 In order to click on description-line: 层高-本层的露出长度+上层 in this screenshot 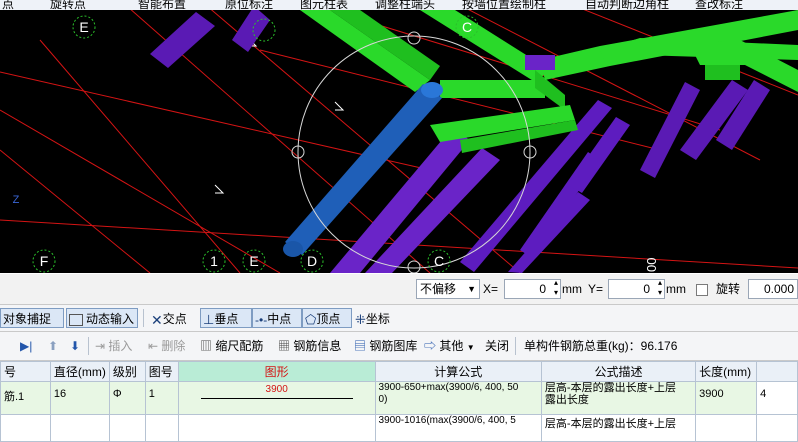, I will do `click(610, 388)`.